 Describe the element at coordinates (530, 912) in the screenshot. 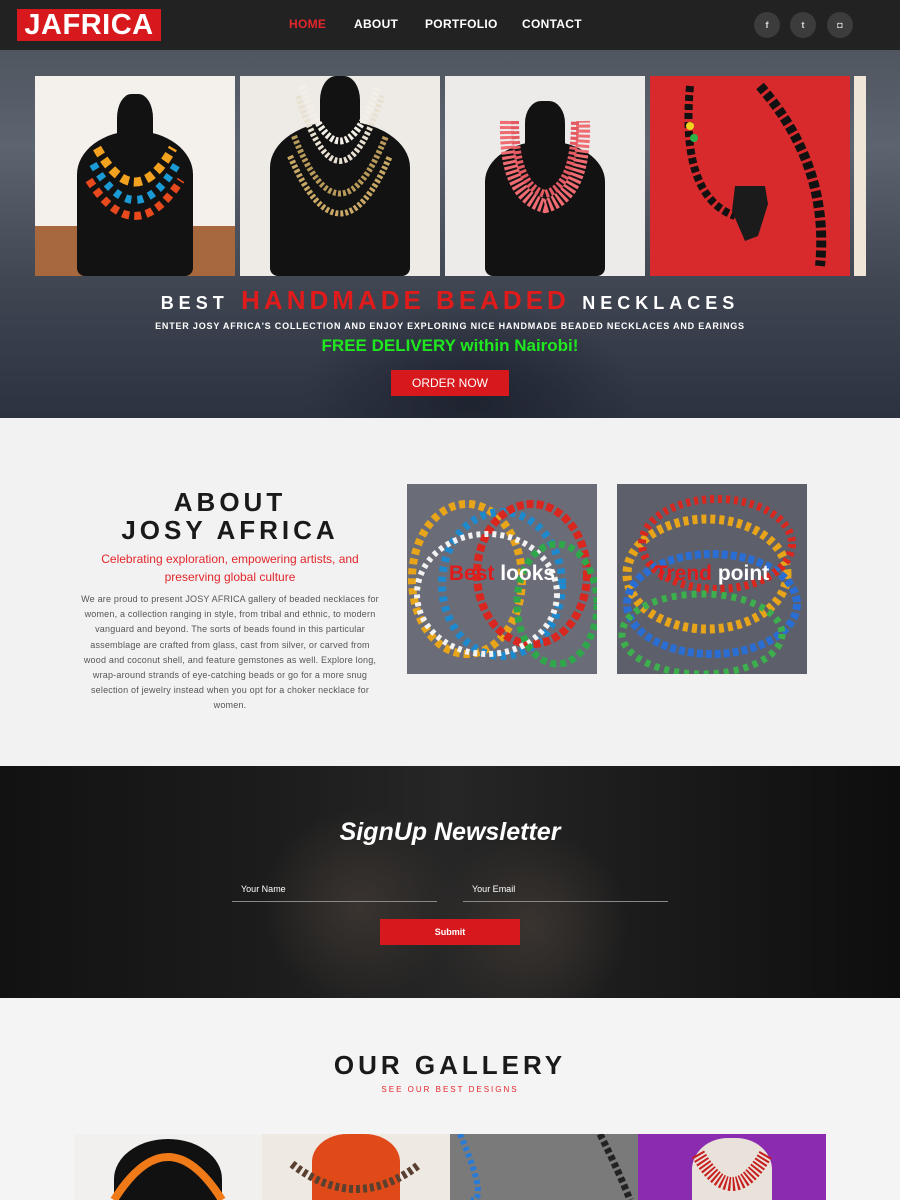

I see `background-portrait` at that location.